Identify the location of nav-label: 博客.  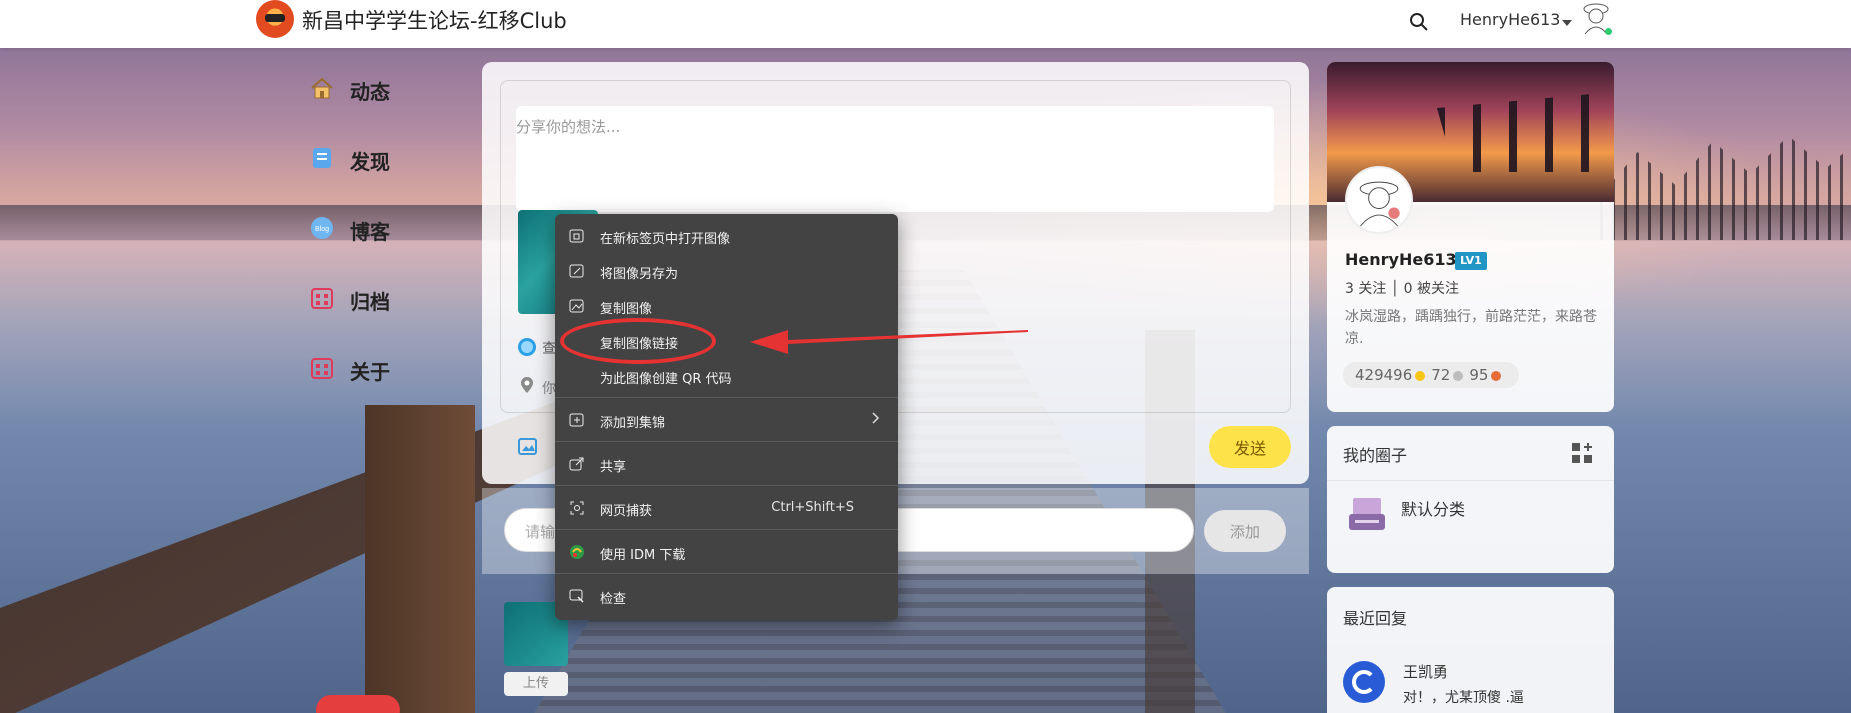
(370, 232).